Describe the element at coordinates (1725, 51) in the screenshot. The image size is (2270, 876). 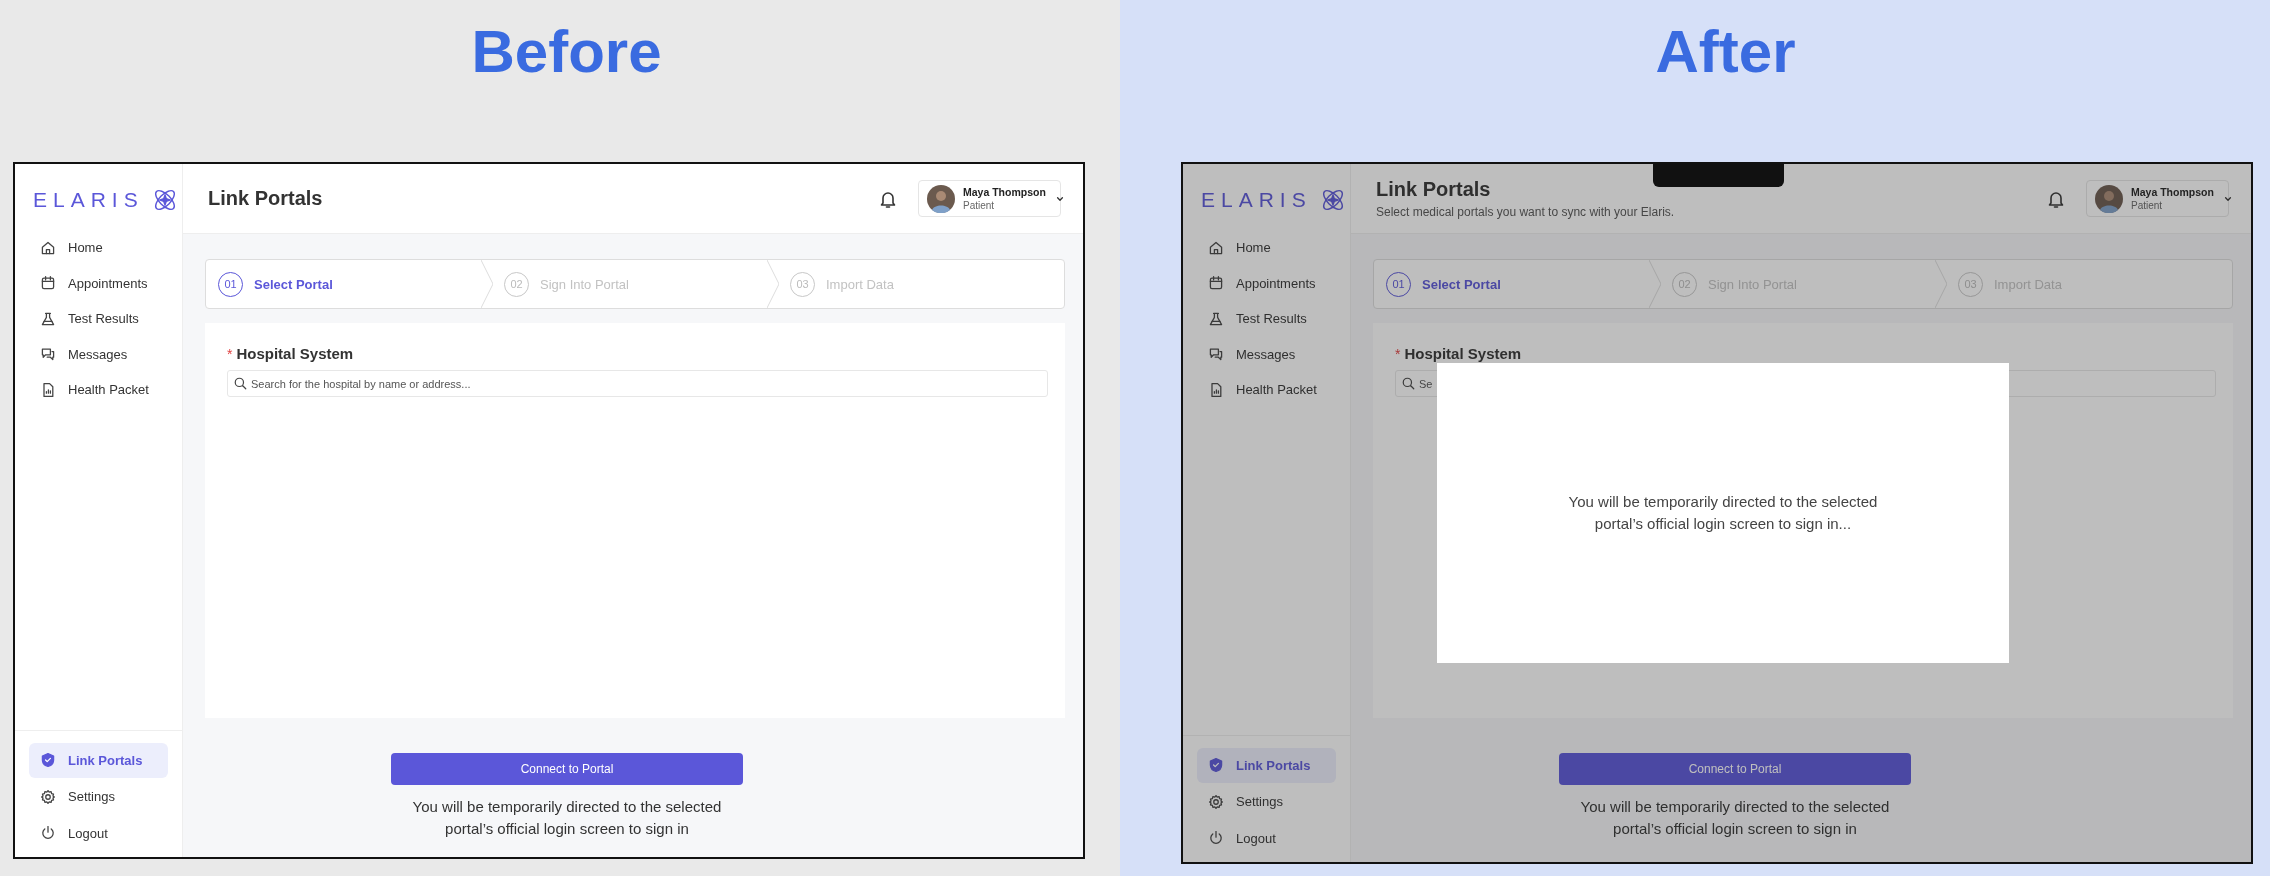
I see `panel-heading: After` at that location.